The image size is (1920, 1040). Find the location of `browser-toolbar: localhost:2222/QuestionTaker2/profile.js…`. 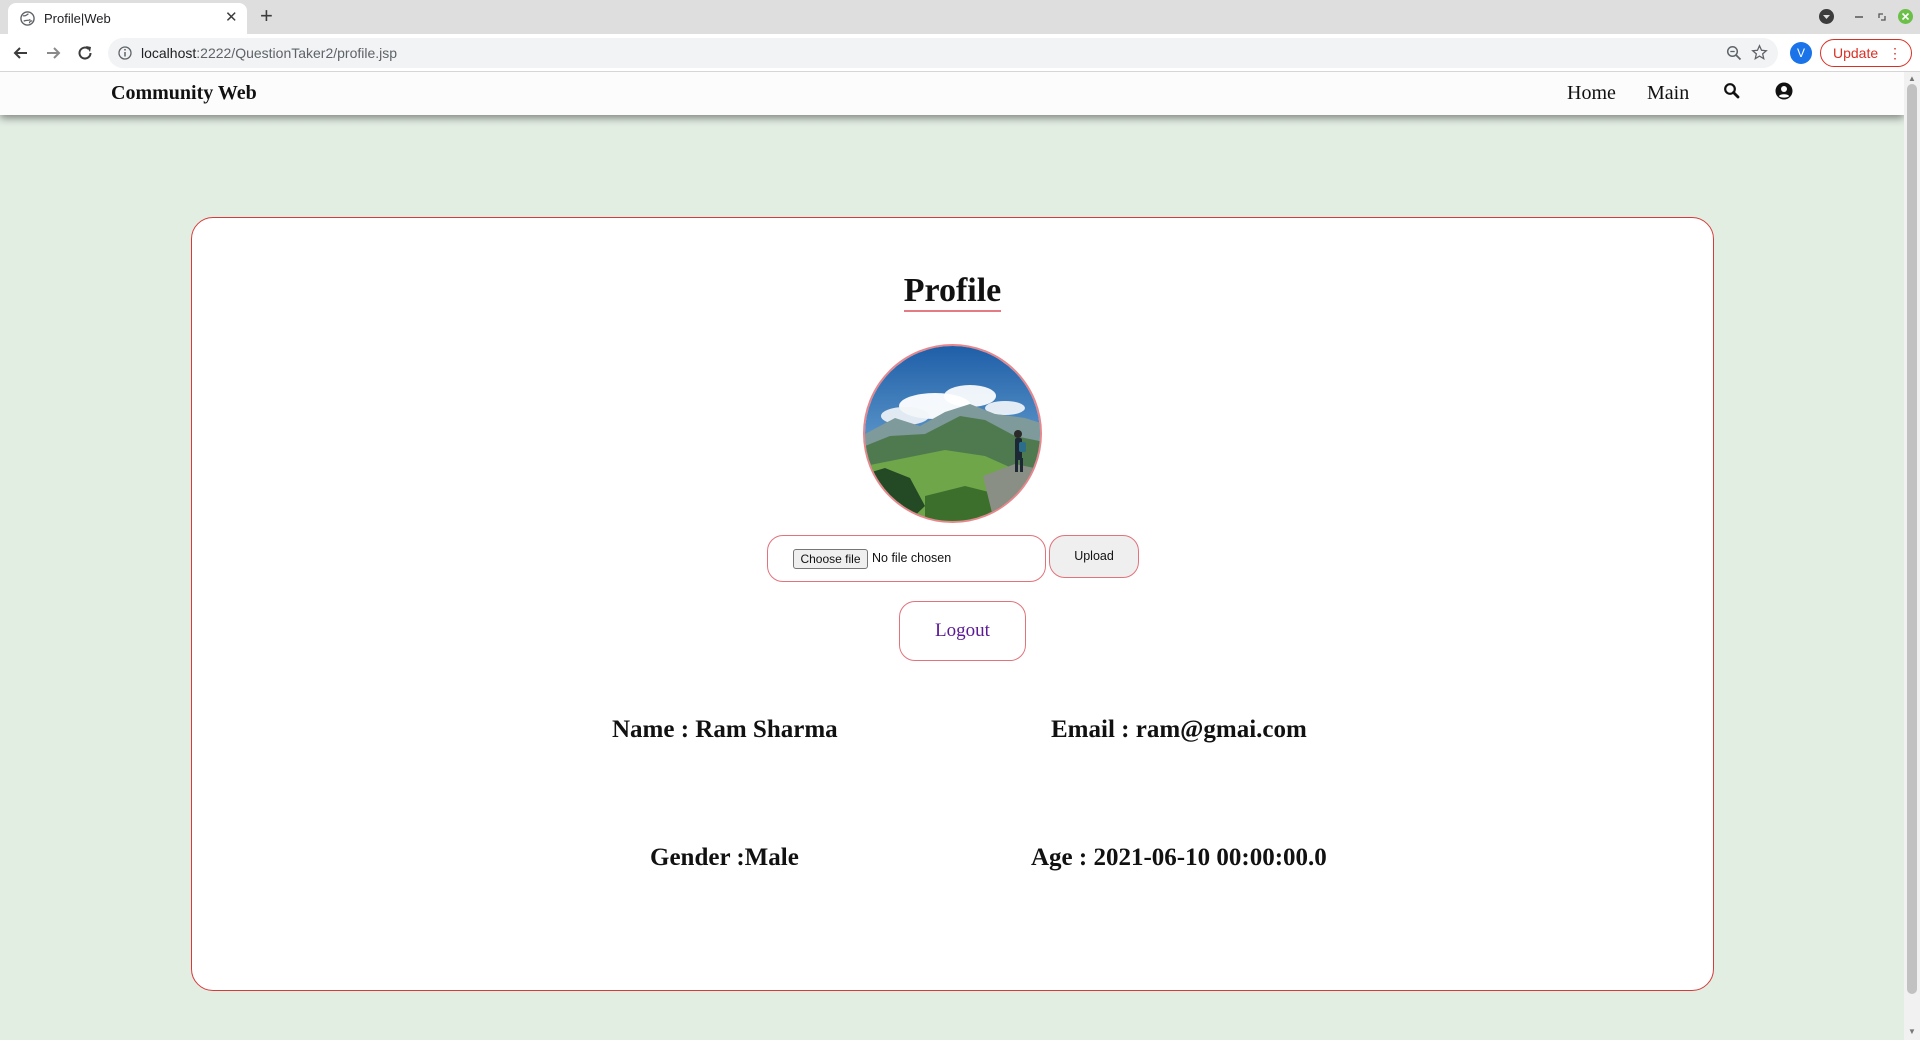

browser-toolbar: localhost:2222/QuestionTaker2/profile.js… is located at coordinates (960, 53).